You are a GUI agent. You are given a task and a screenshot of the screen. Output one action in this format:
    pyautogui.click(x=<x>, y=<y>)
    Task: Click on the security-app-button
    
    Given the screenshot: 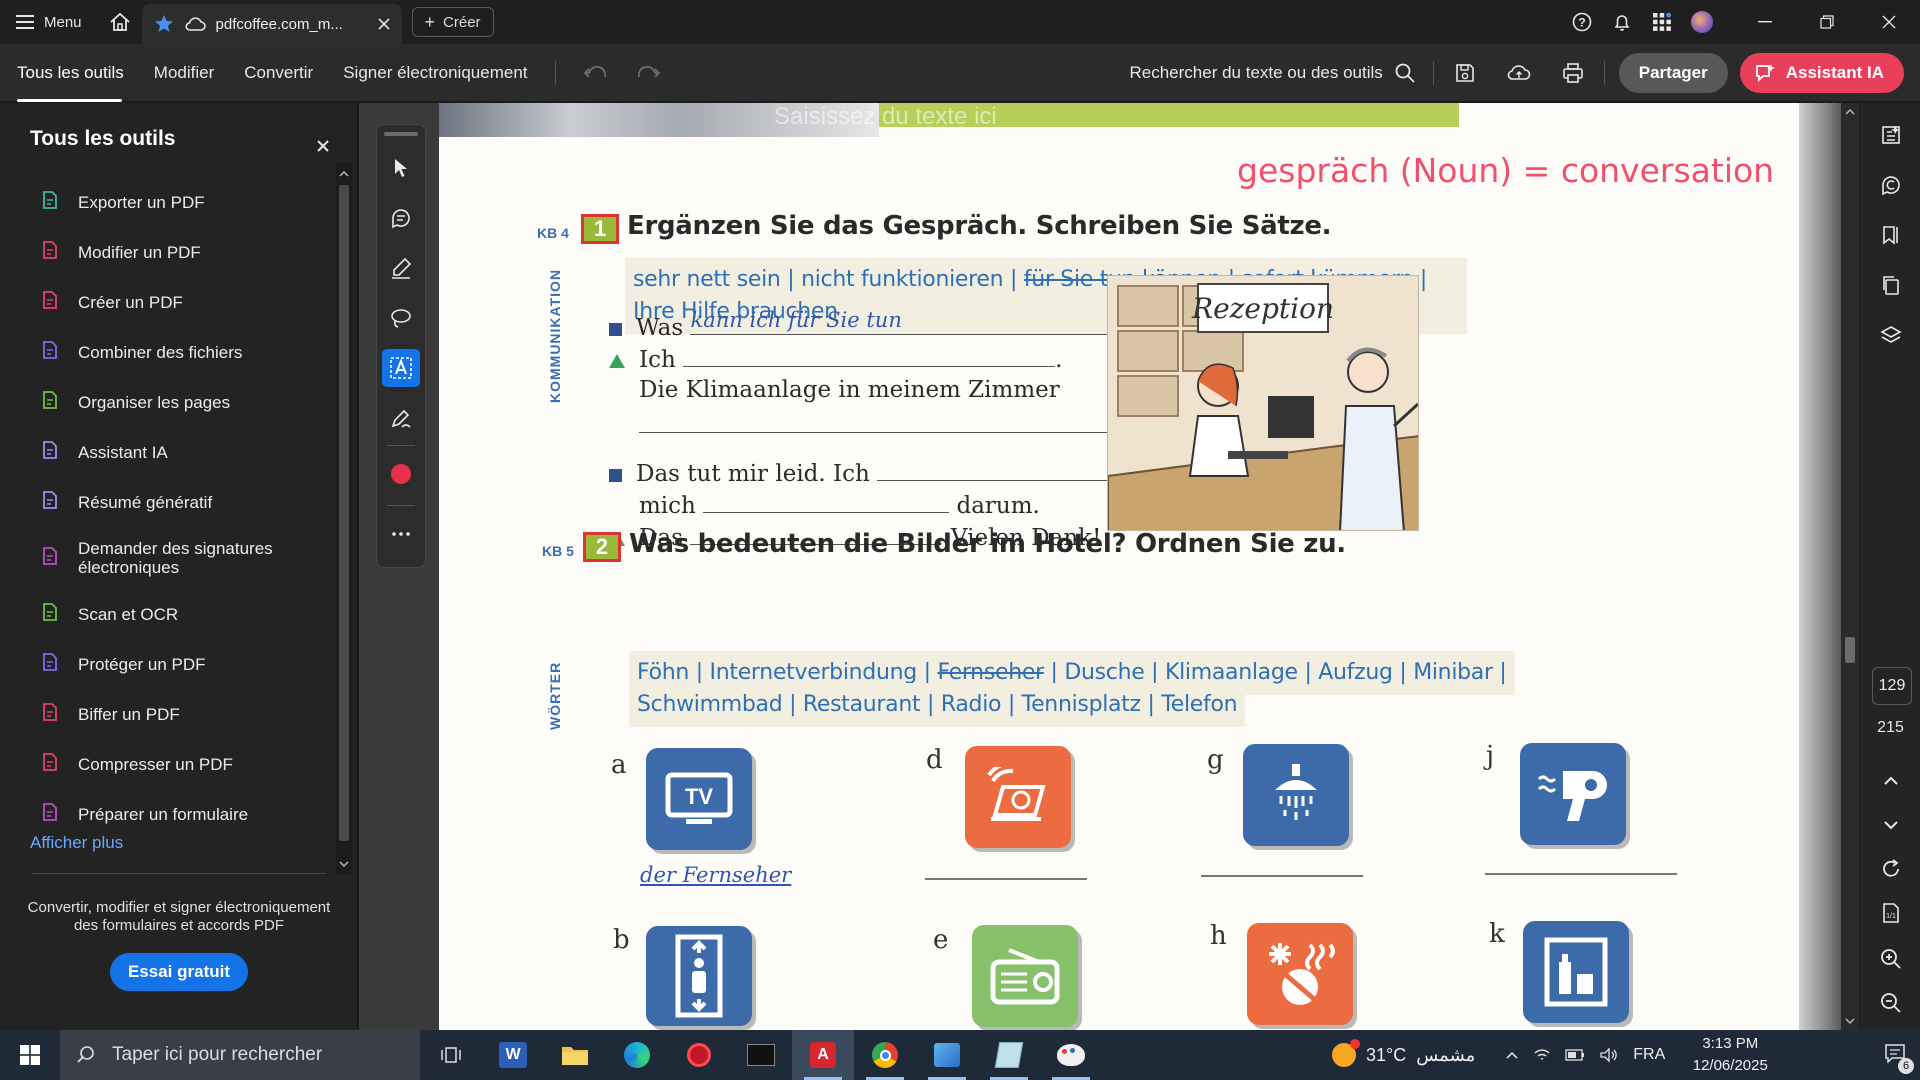 What is the action you would take?
    pyautogui.click(x=699, y=1055)
    